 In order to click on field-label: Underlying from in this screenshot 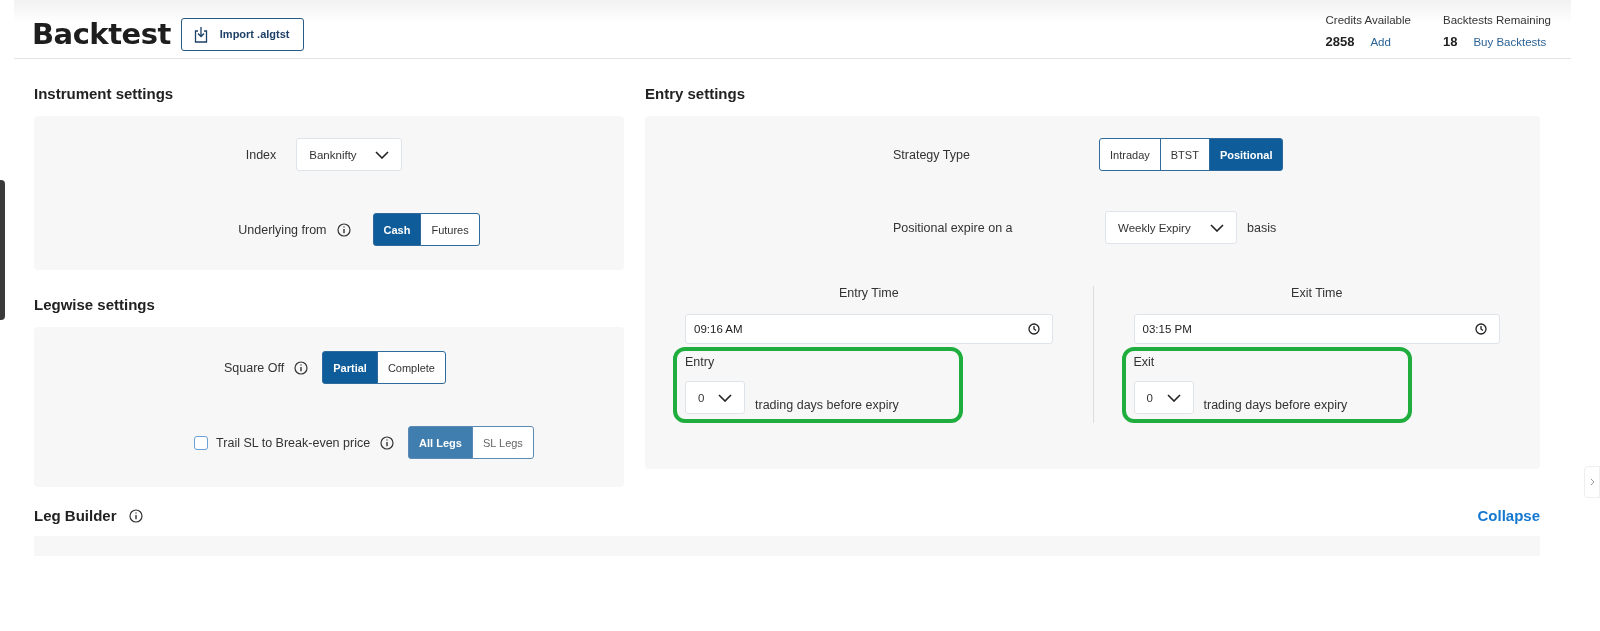, I will do `click(282, 229)`.